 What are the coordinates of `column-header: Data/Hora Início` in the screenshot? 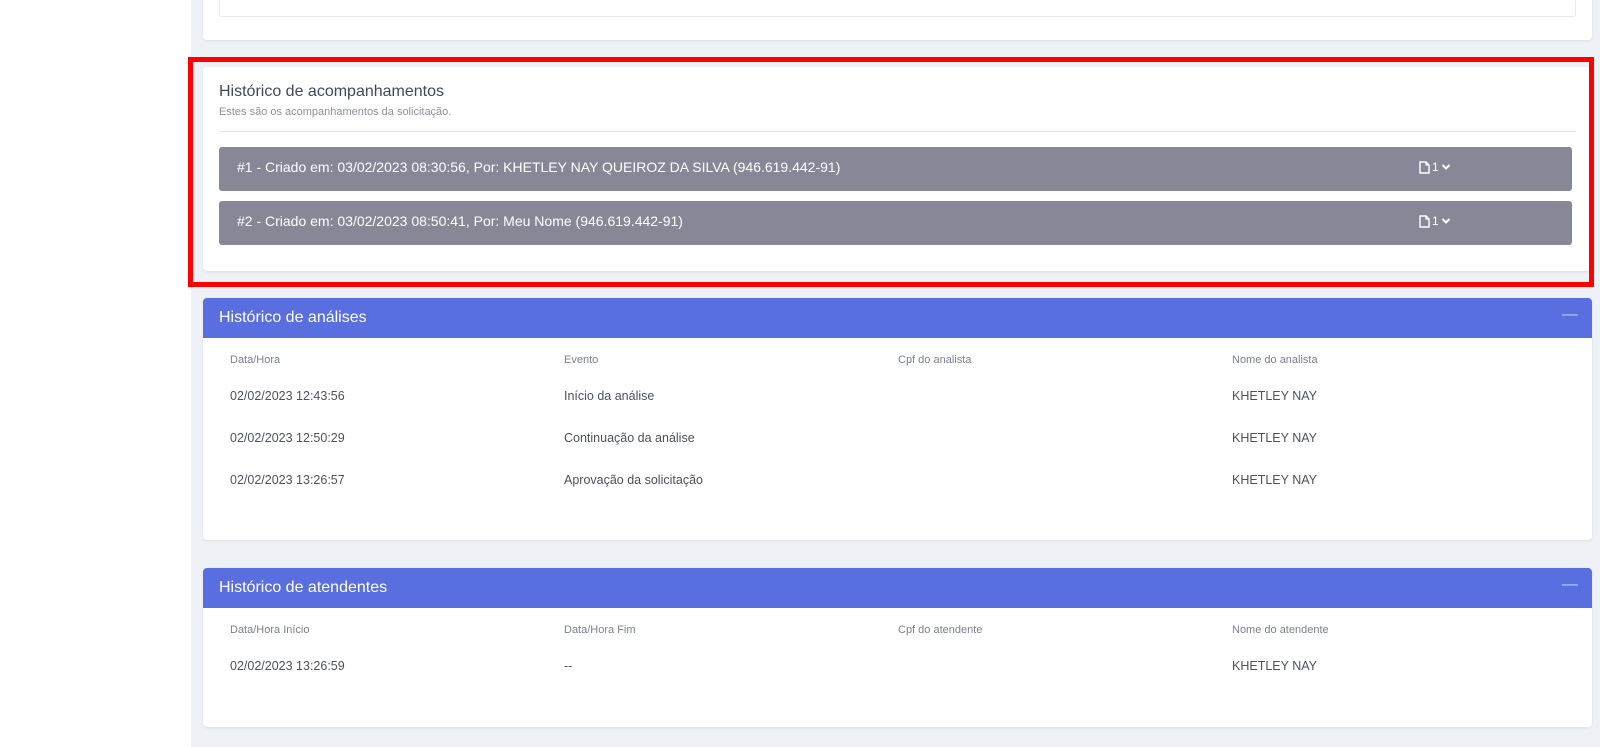 It's located at (270, 630).